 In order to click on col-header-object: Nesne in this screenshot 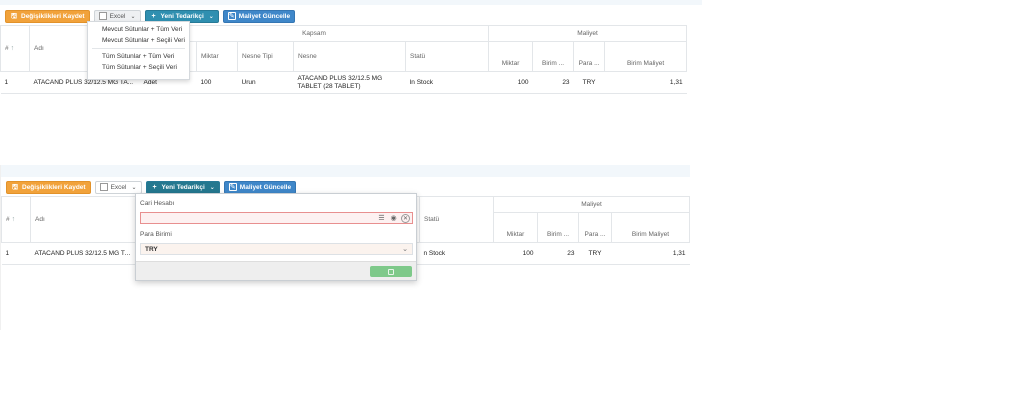, I will do `click(349, 56)`.